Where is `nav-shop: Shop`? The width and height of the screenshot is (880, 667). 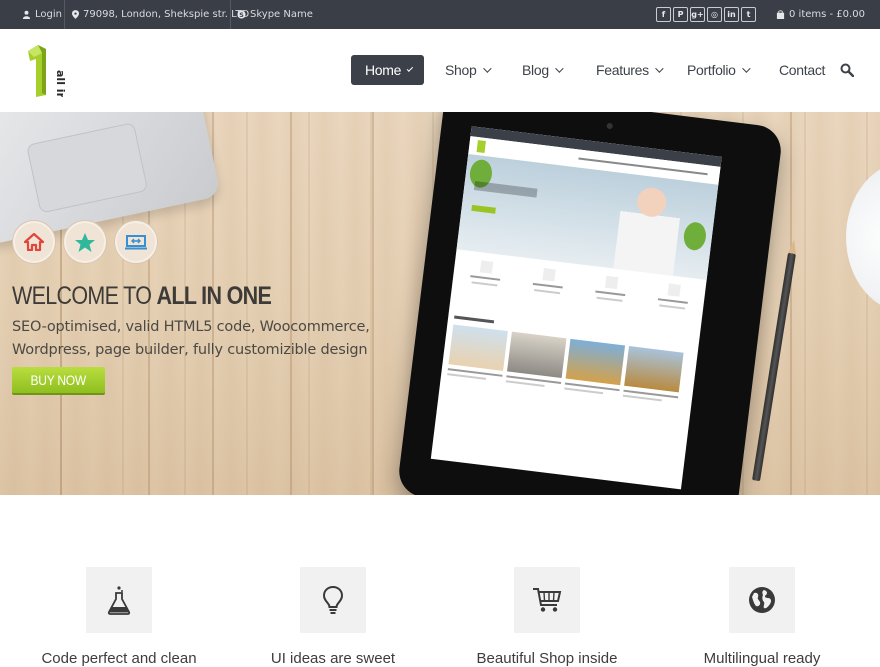
nav-shop: Shop is located at coordinates (468, 70).